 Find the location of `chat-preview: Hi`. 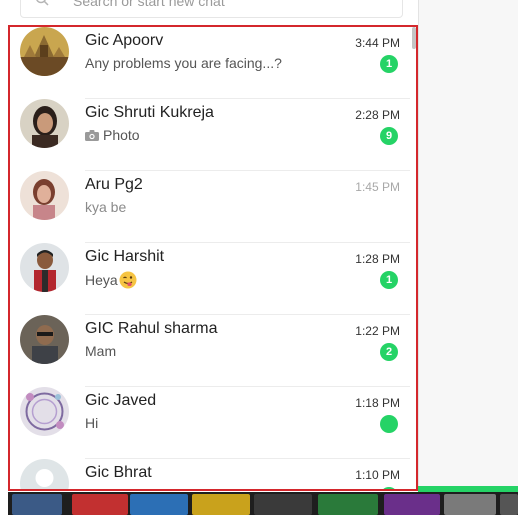

chat-preview: Hi is located at coordinates (91, 423).